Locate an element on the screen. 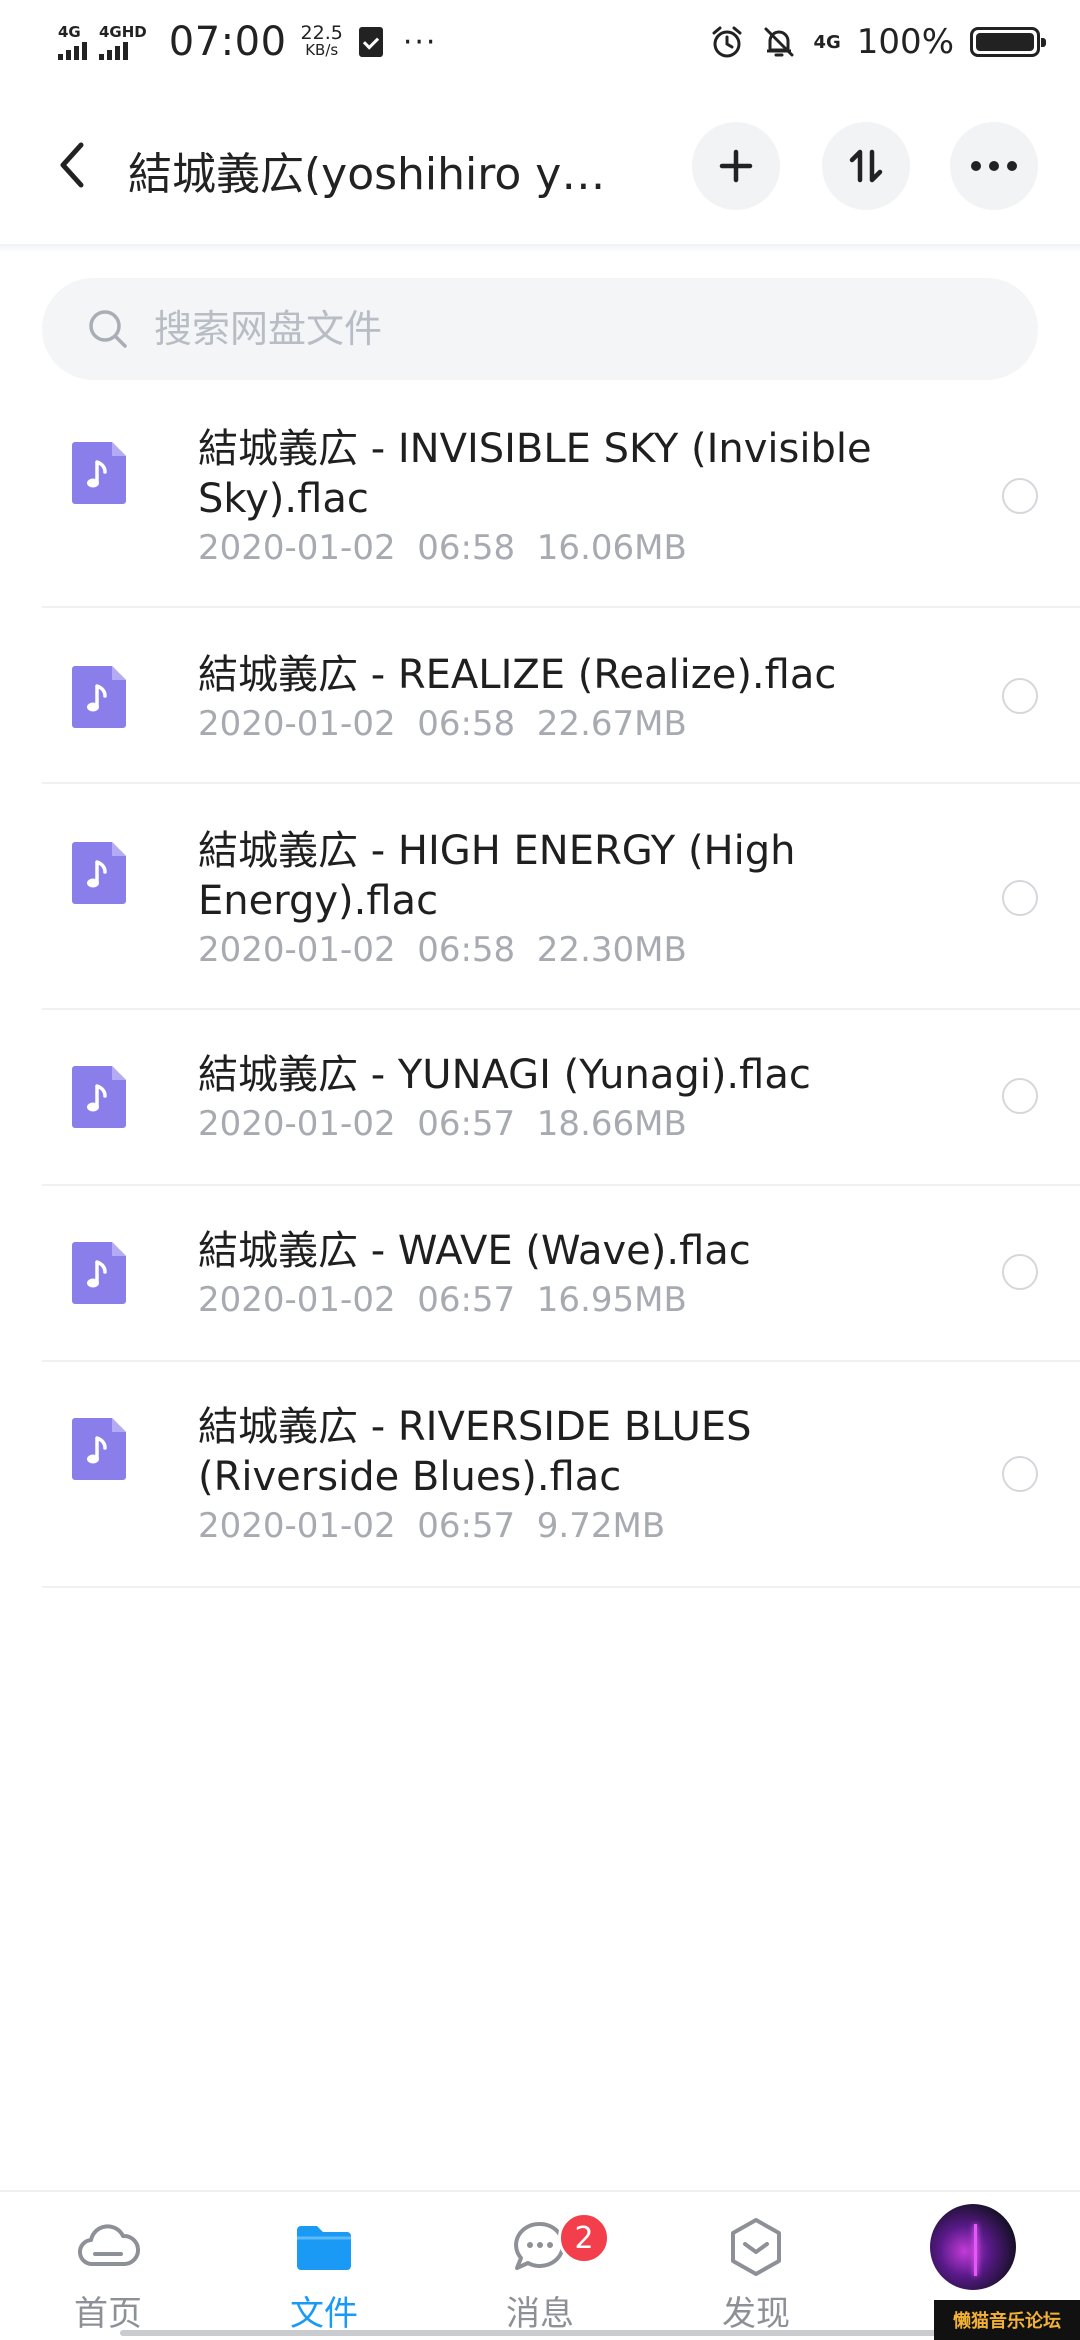 This screenshot has width=1080, height=2340. file-name: 結城義広 - WAVE (Wave).flac is located at coordinates (474, 1251).